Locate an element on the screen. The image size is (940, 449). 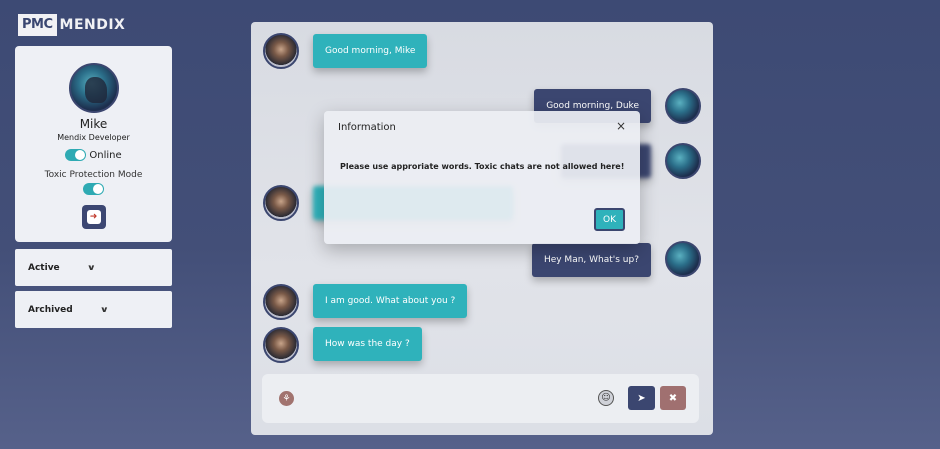
active-section-toggle: Active ∨ is located at coordinates (93, 267).